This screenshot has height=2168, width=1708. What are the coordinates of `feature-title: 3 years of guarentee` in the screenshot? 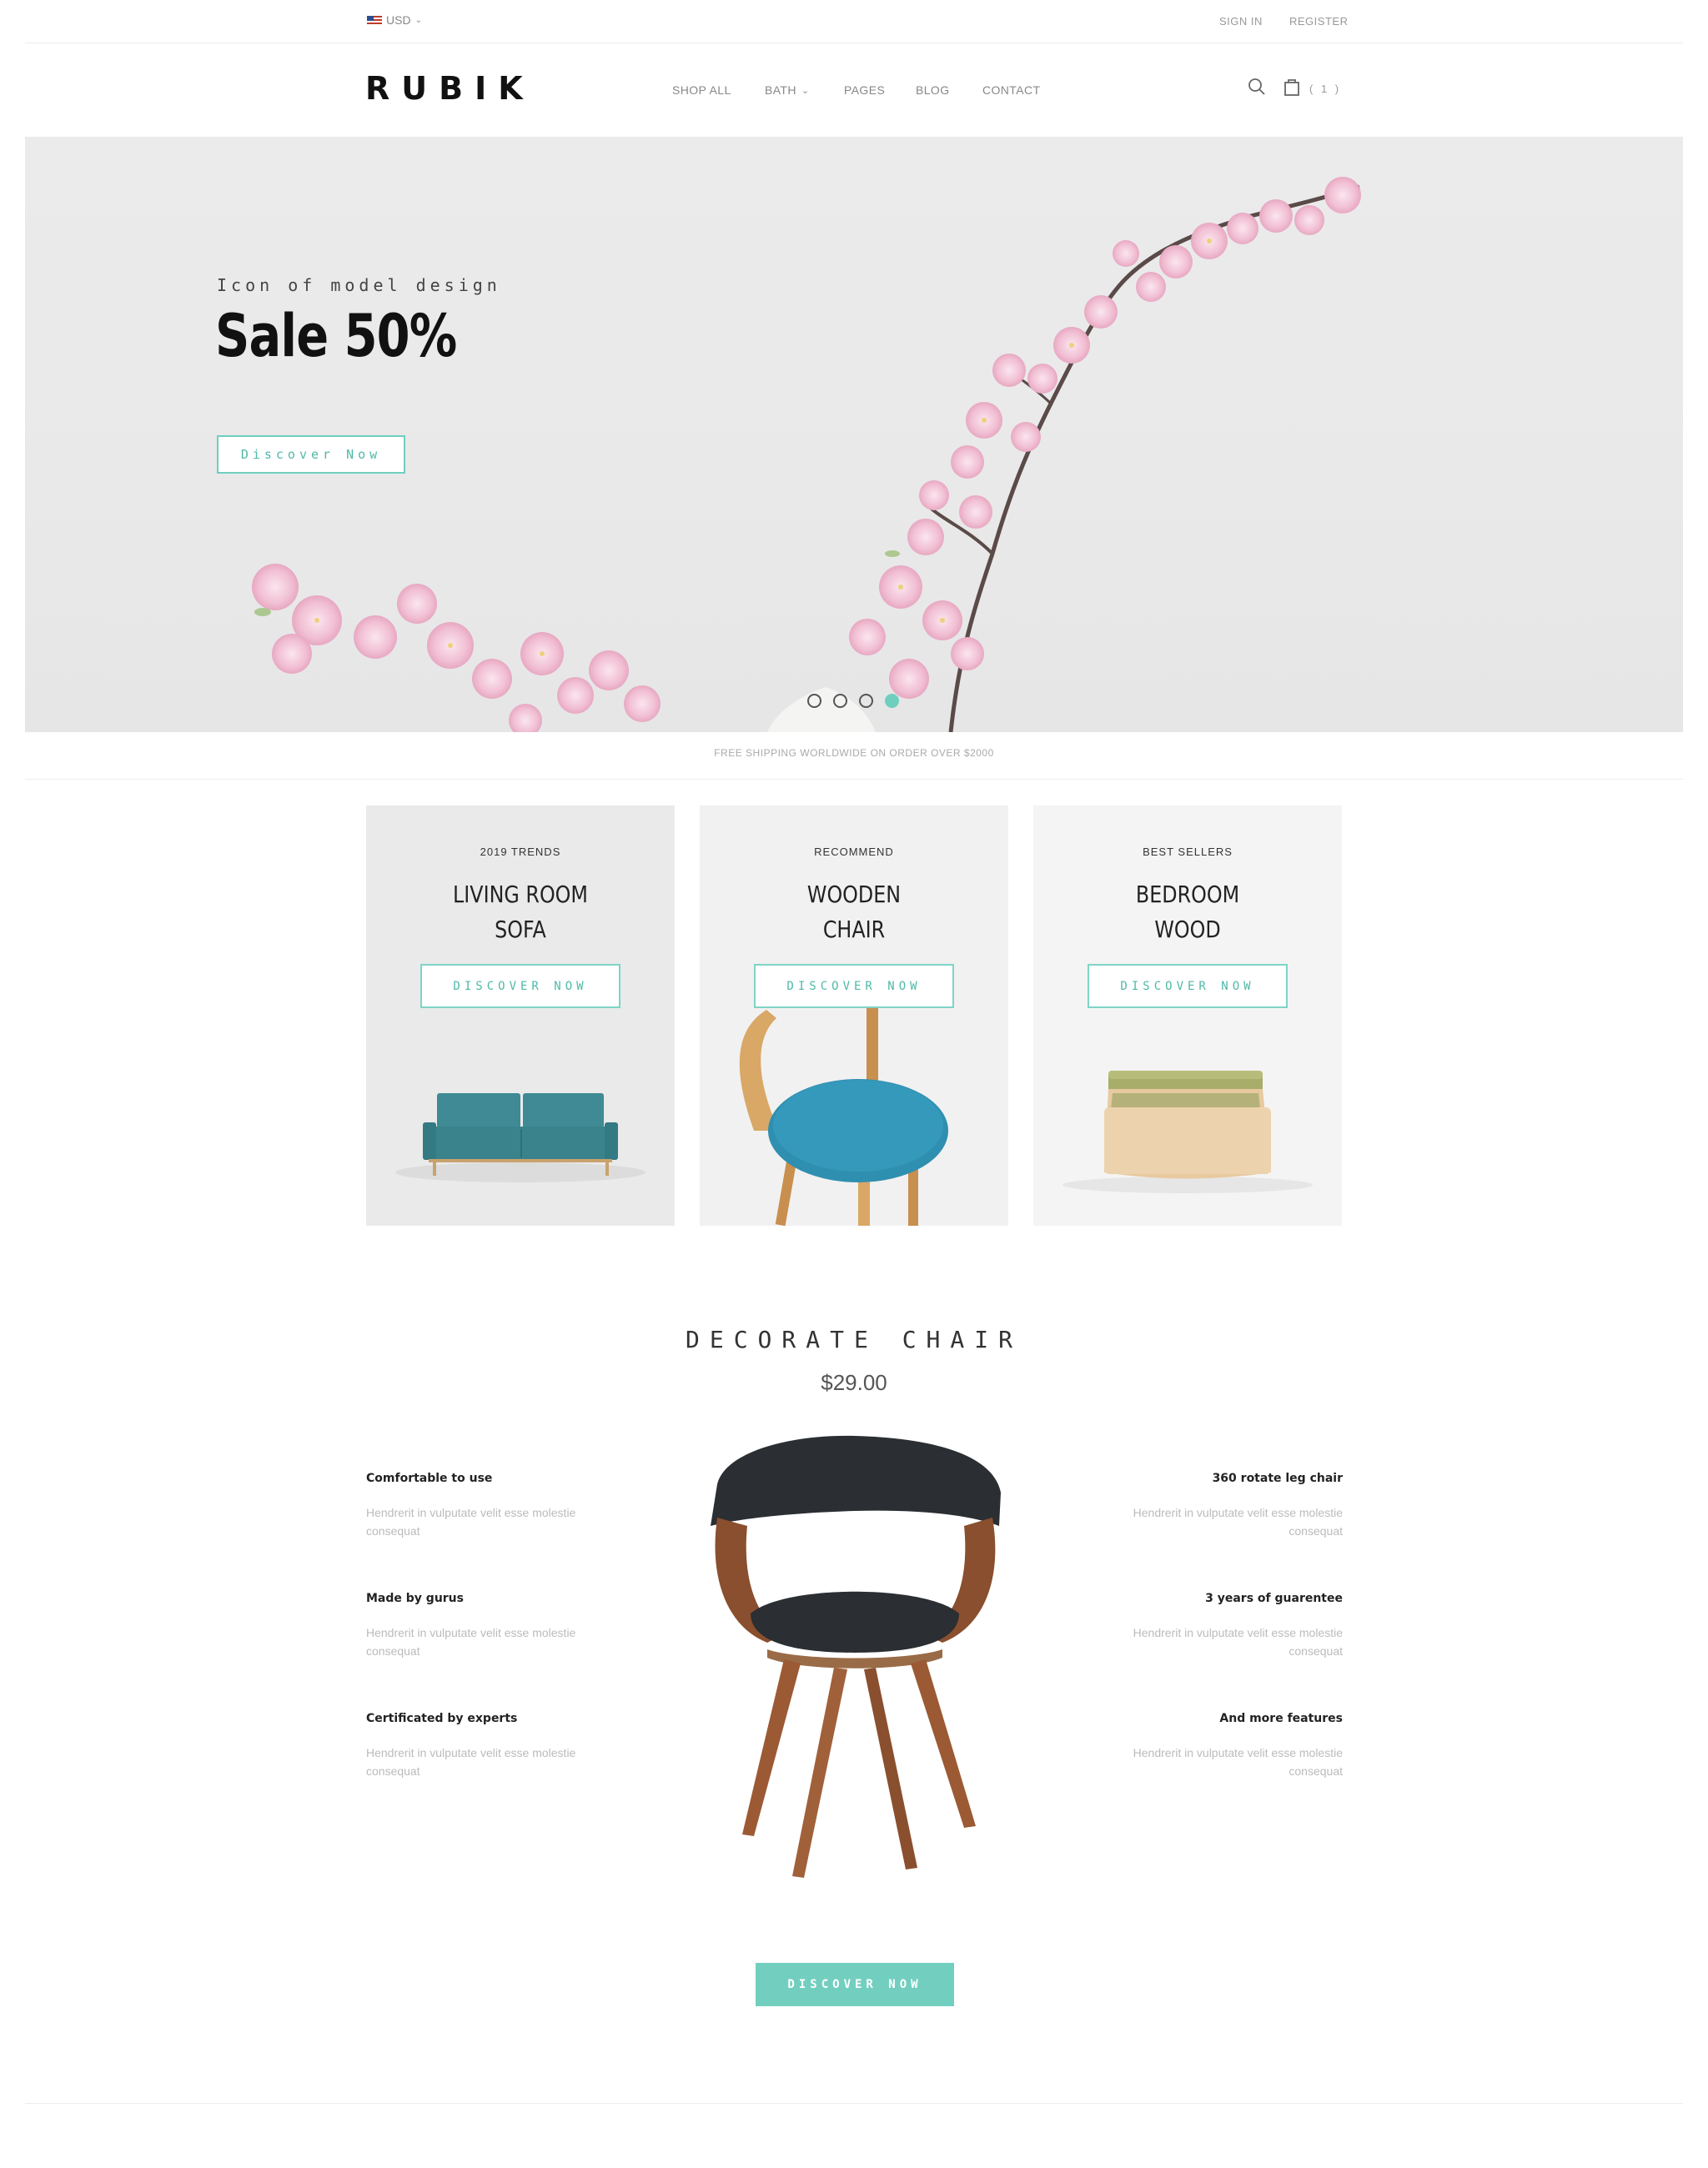 It's located at (1274, 1598).